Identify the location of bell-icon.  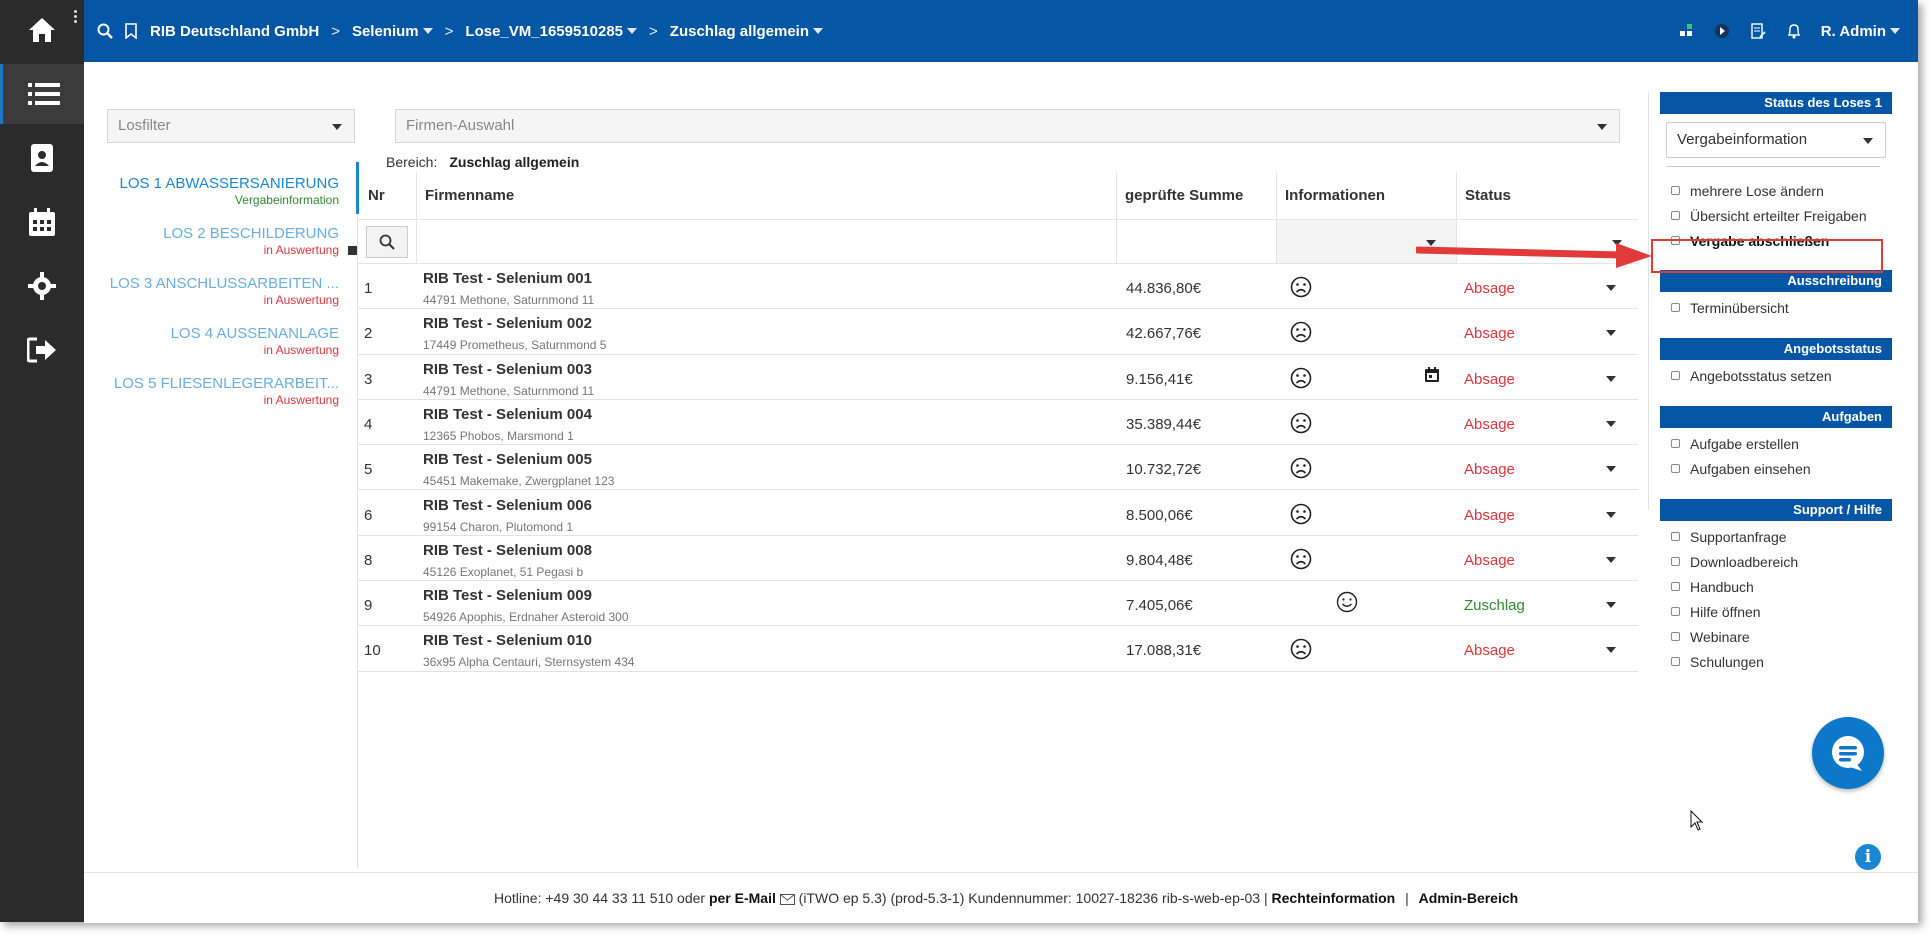
(1794, 31).